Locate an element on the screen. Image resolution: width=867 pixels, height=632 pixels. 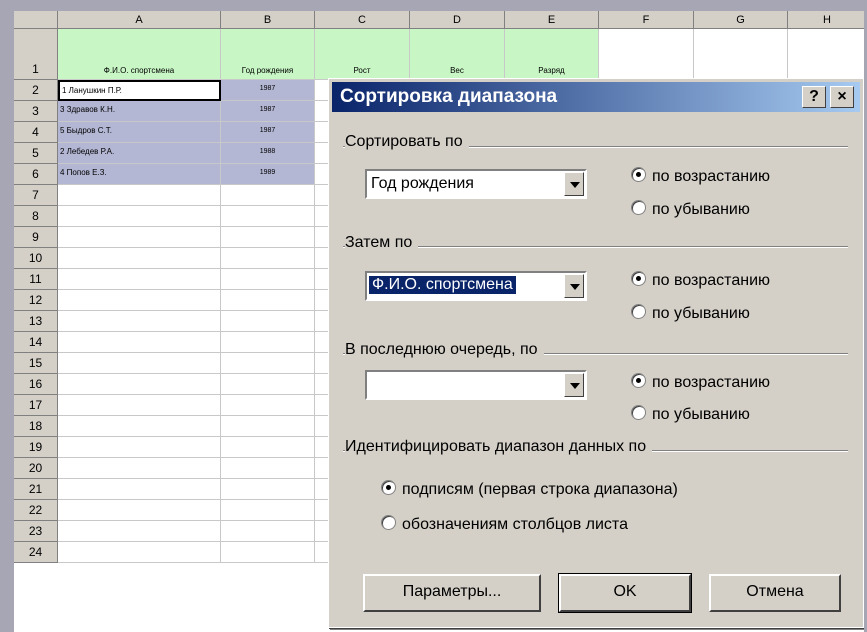
cell-a3: 3 Здравов К.Н. is located at coordinates (139, 111).